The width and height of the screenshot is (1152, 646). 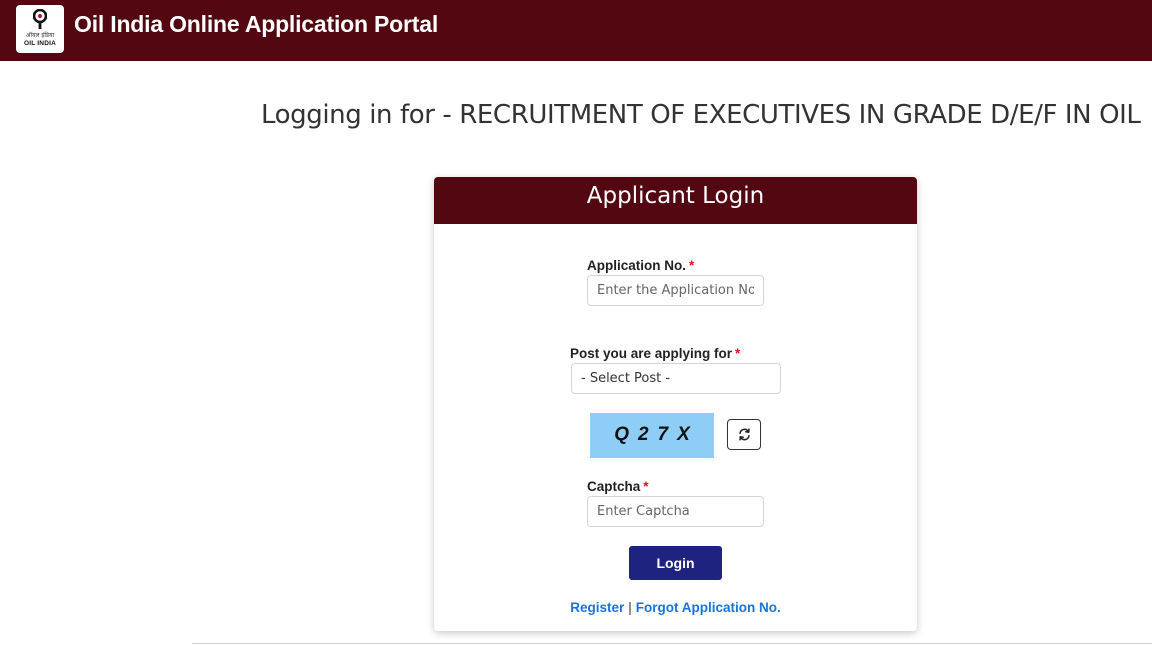 I want to click on forgot-application-no-link: Forgot Application No., so click(x=708, y=607).